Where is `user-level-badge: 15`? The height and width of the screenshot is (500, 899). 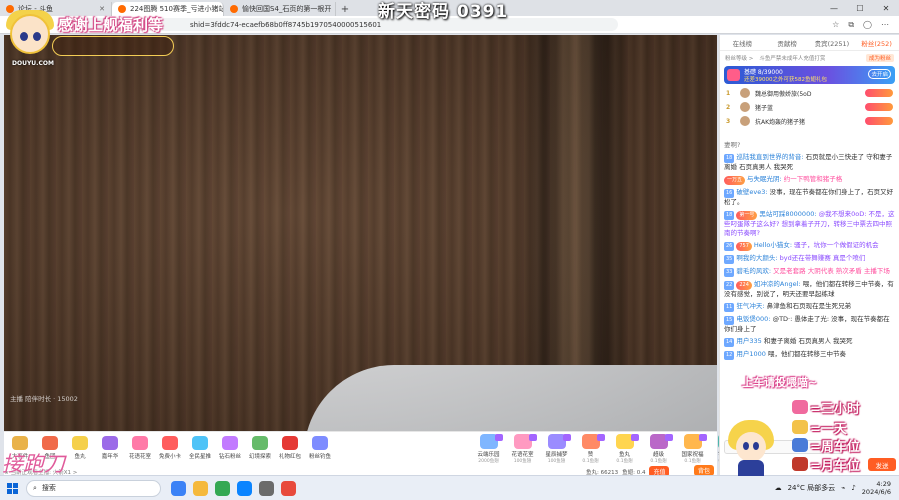 user-level-badge: 15 is located at coordinates (729, 320).